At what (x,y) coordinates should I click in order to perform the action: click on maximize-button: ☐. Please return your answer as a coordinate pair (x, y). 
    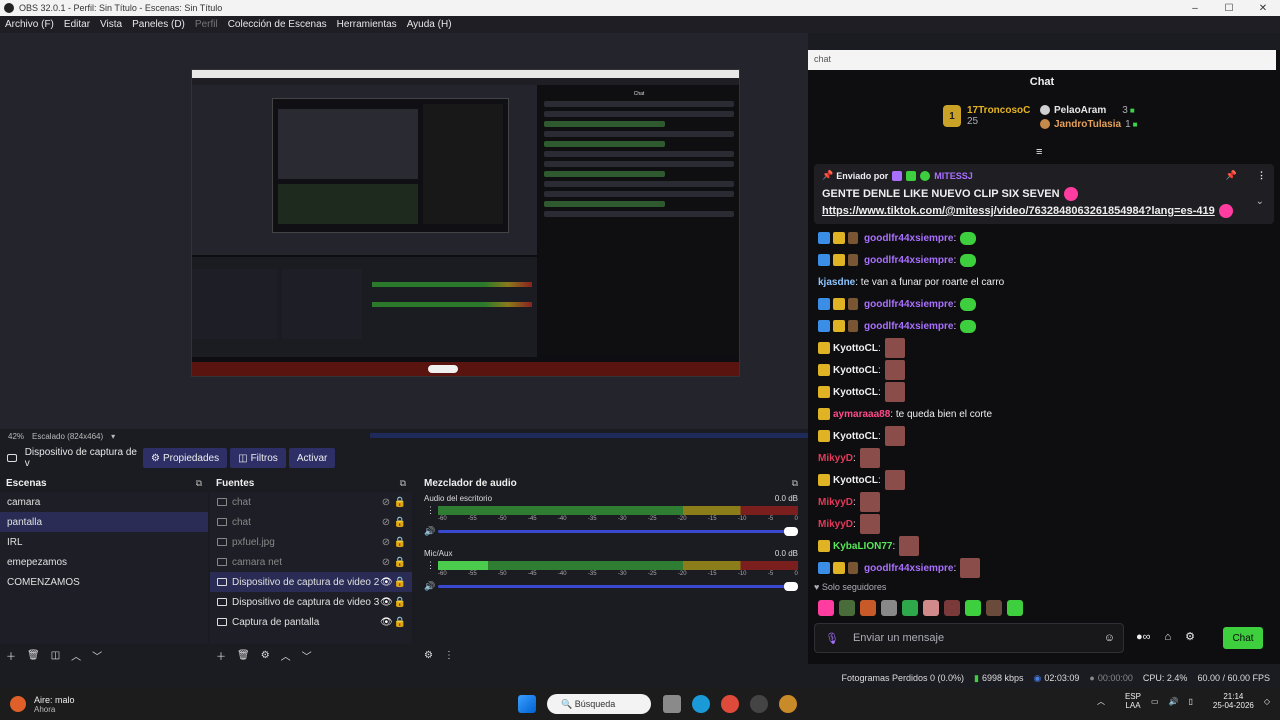
    Looking at the image, I should click on (1229, 8).